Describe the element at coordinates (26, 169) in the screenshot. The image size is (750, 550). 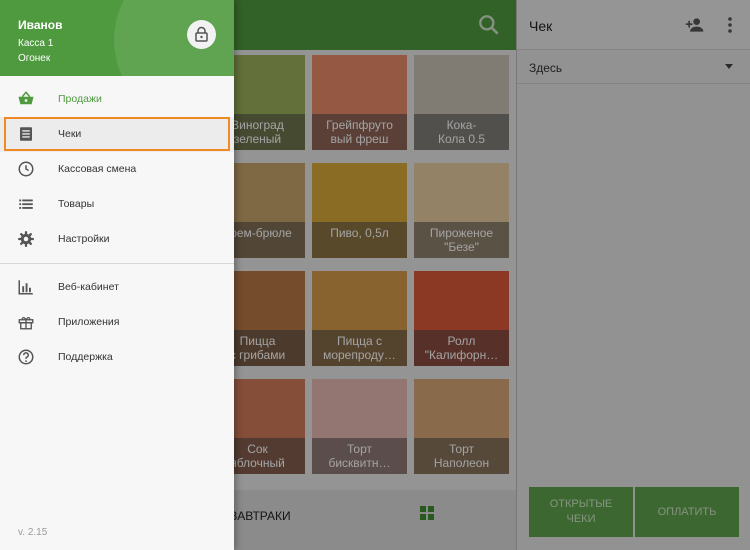
I see `clock-icon` at that location.